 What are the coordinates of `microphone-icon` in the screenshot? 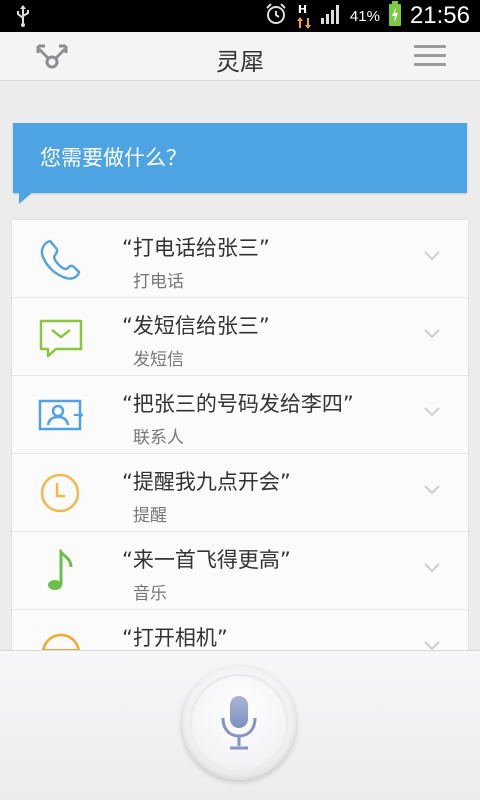 It's located at (239, 723).